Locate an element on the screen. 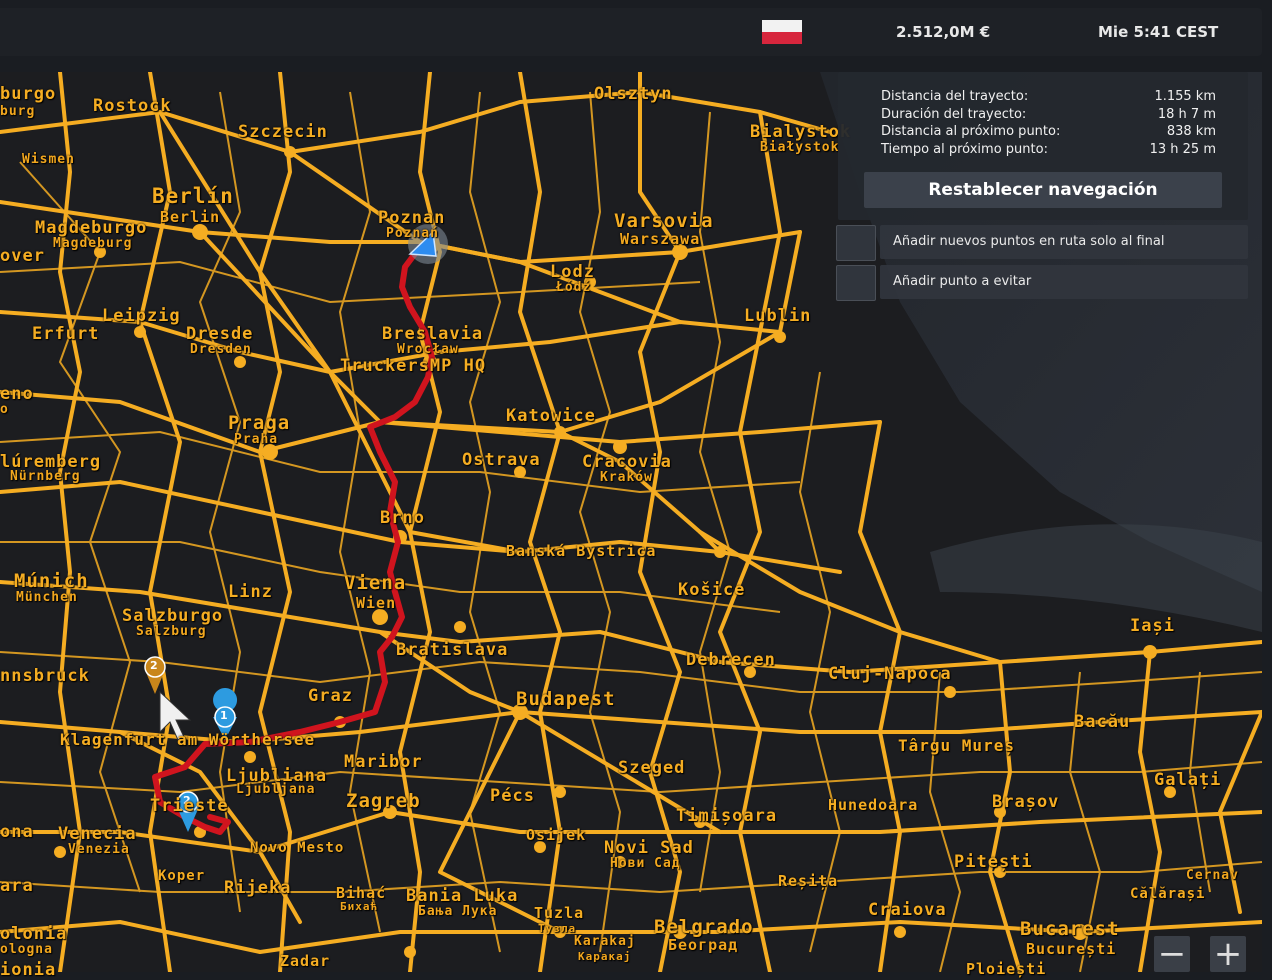 This screenshot has height=980, width=1272. city-label: ara is located at coordinates (17, 886).